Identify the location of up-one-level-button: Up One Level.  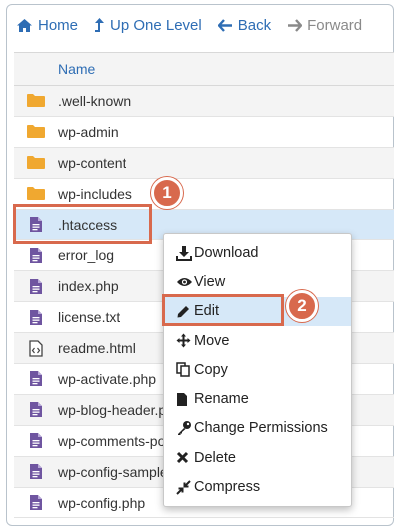
(148, 25).